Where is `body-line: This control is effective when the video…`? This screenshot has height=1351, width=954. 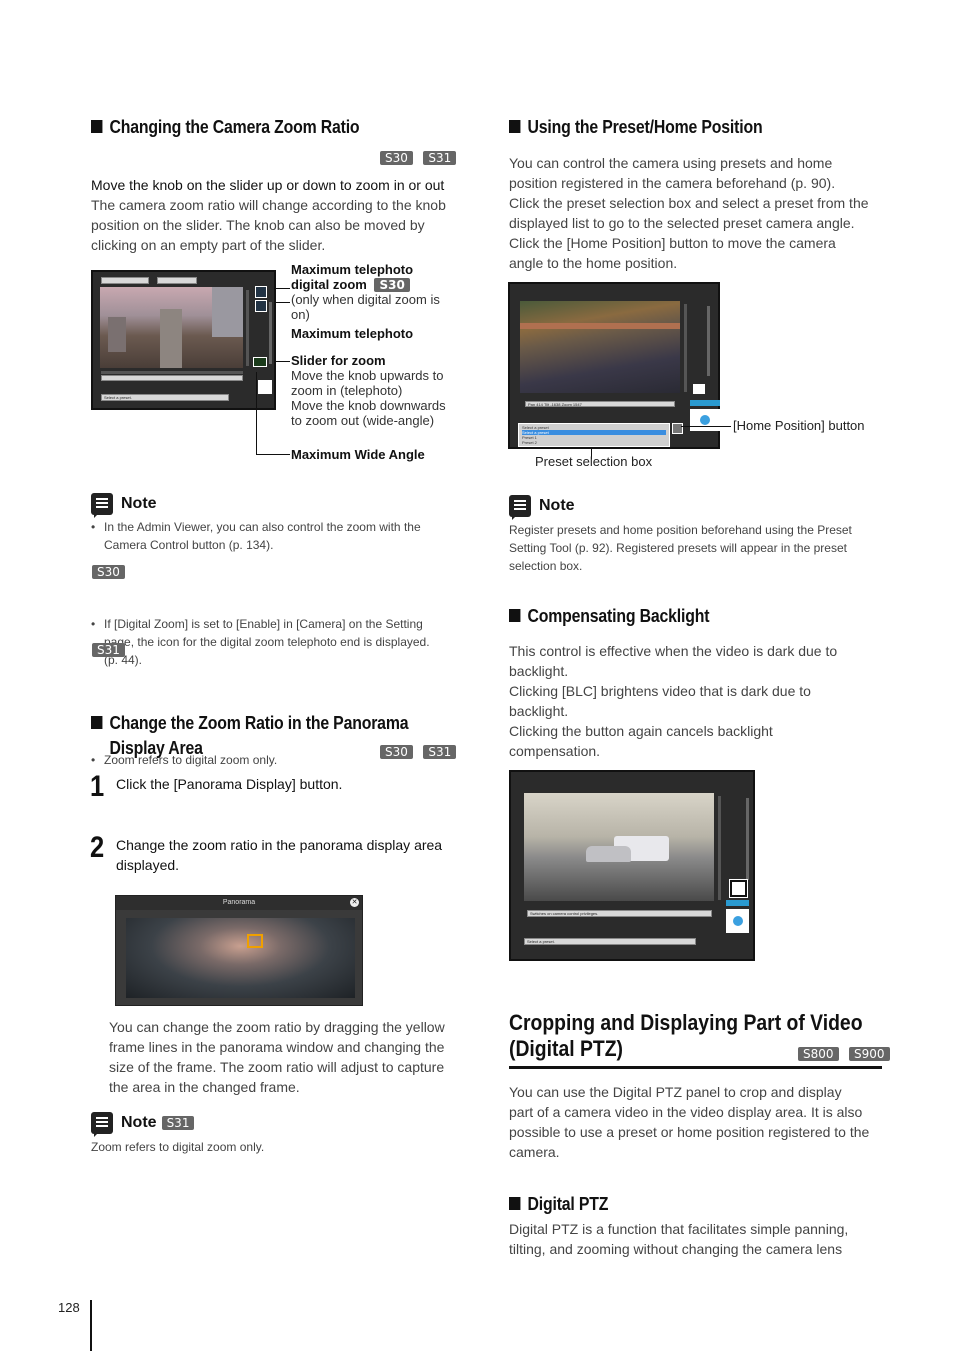
body-line: This control is effective when the video… is located at coordinates (673, 651).